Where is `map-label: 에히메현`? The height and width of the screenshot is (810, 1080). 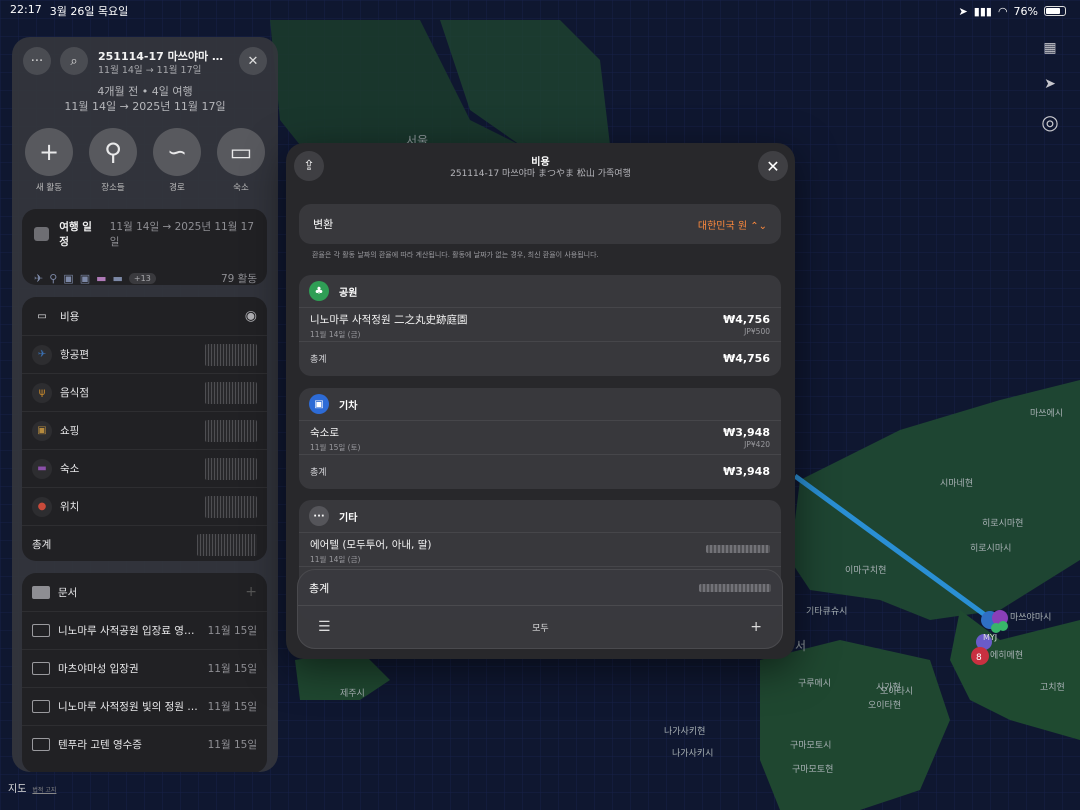 map-label: 에히메현 is located at coordinates (1007, 656).